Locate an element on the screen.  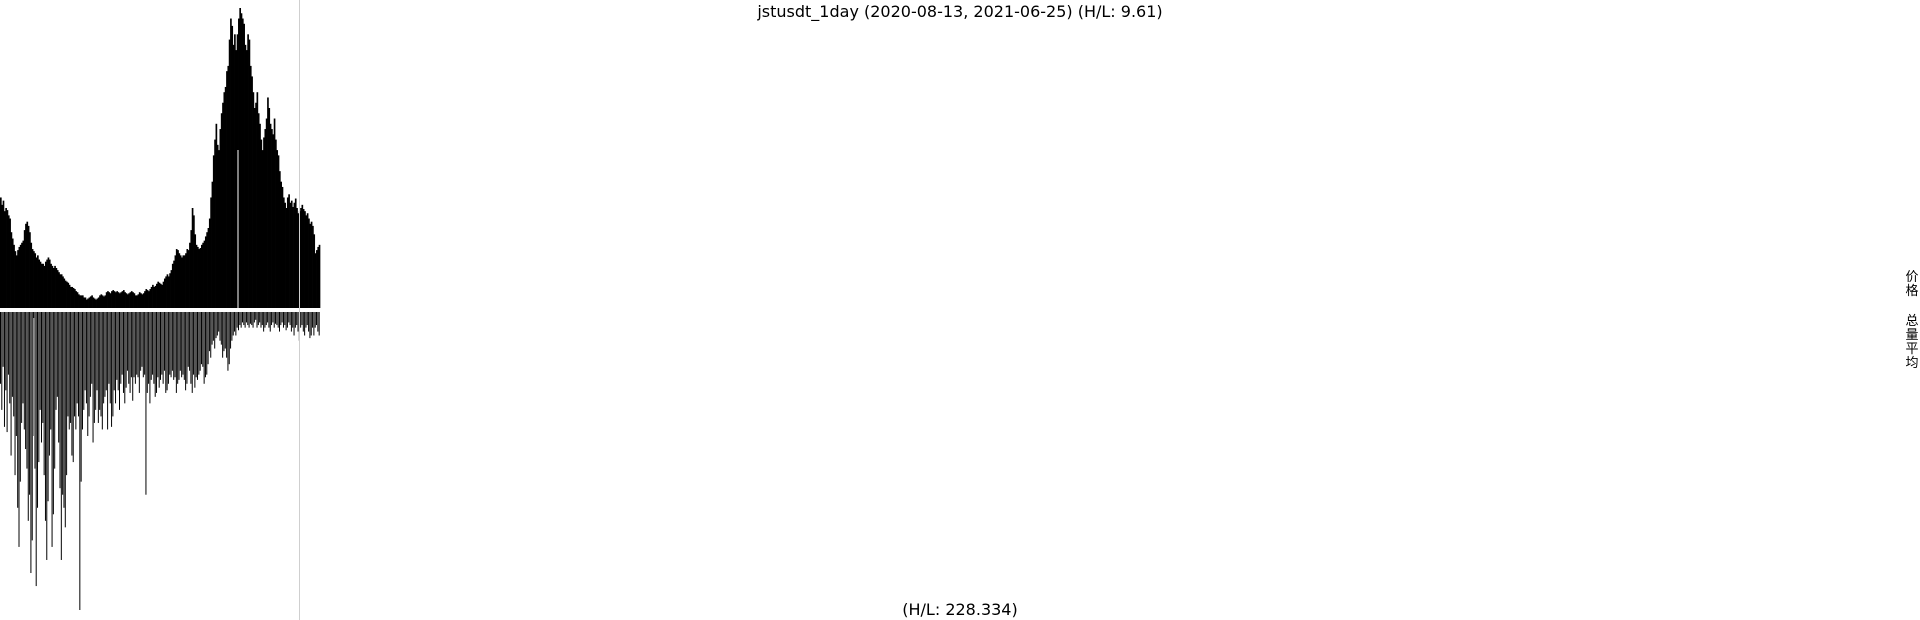
chart-subtitle: (H/L: 228.334) is located at coordinates (960, 609).